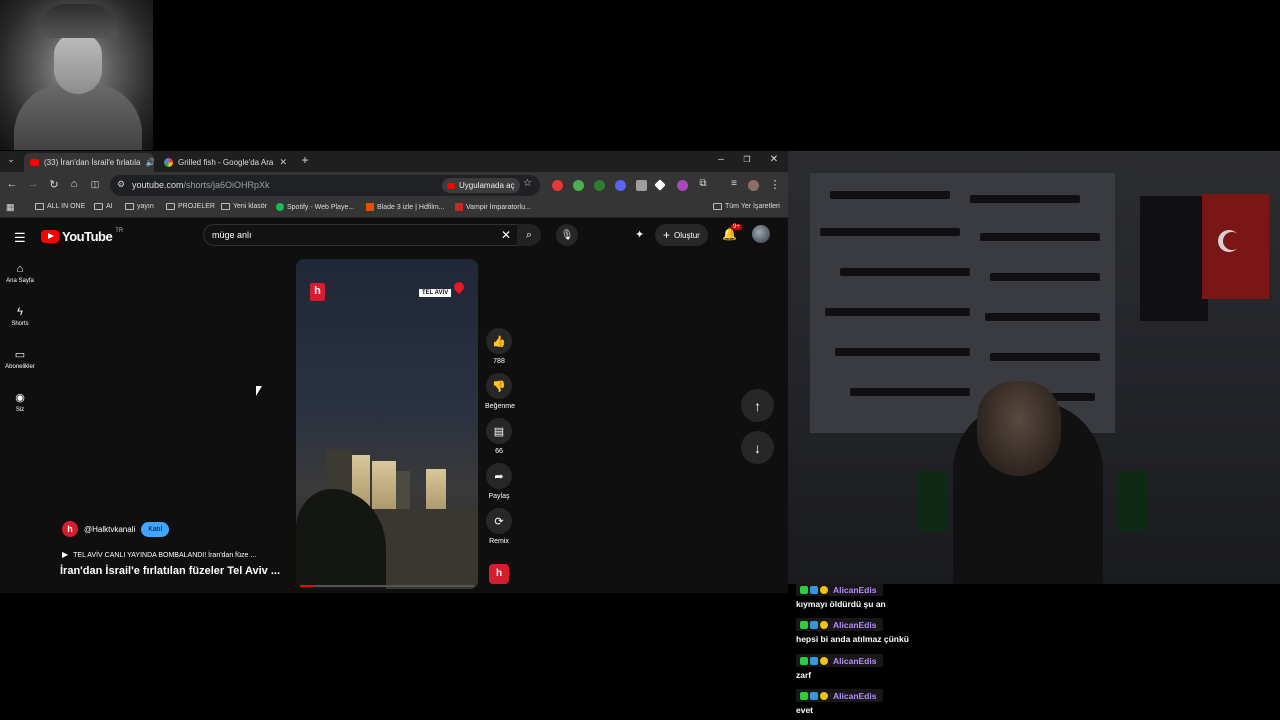  What do you see at coordinates (1028, 482) in the screenshot?
I see `streamer` at bounding box center [1028, 482].